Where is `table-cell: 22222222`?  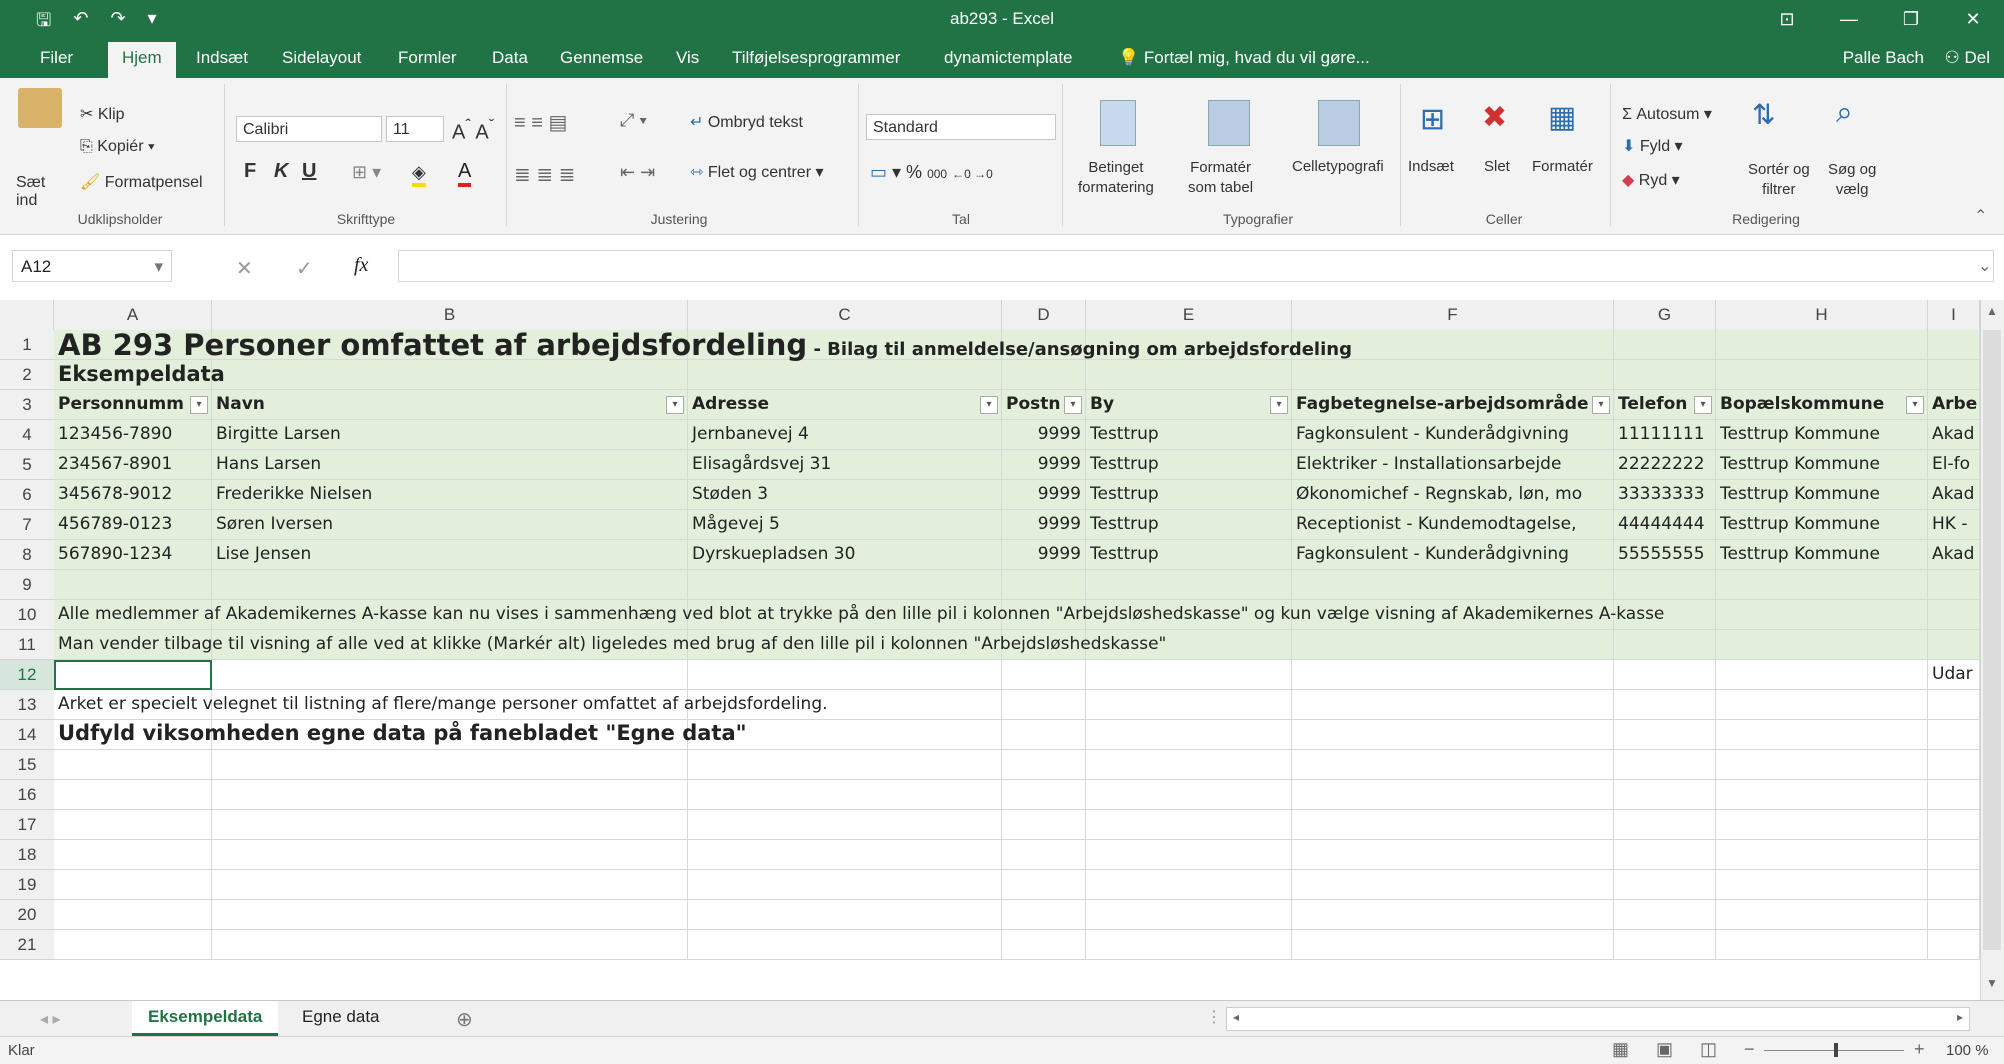 table-cell: 22222222 is located at coordinates (1665, 465).